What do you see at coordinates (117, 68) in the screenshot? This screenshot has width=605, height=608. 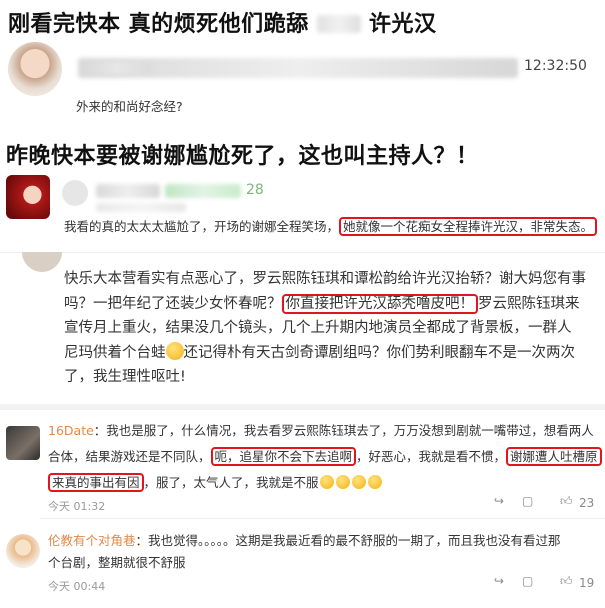 I see `blurred-meta` at bounding box center [117, 68].